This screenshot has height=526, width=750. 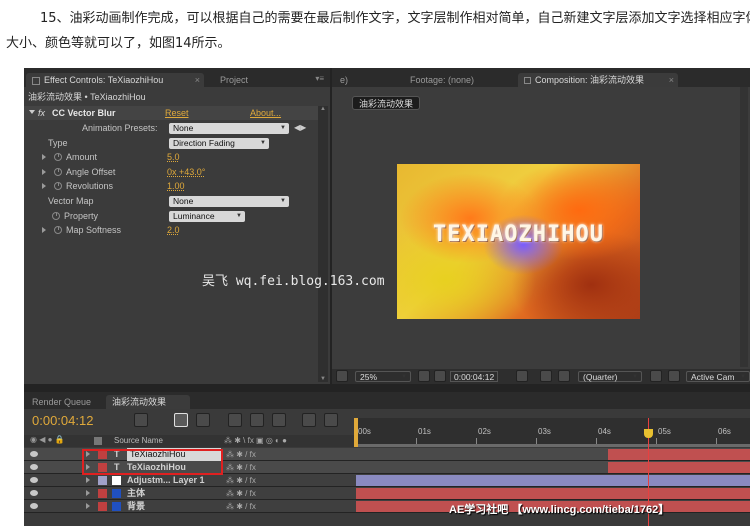 What do you see at coordinates (173, 230) in the screenshot?
I see `property-value: 2.0` at bounding box center [173, 230].